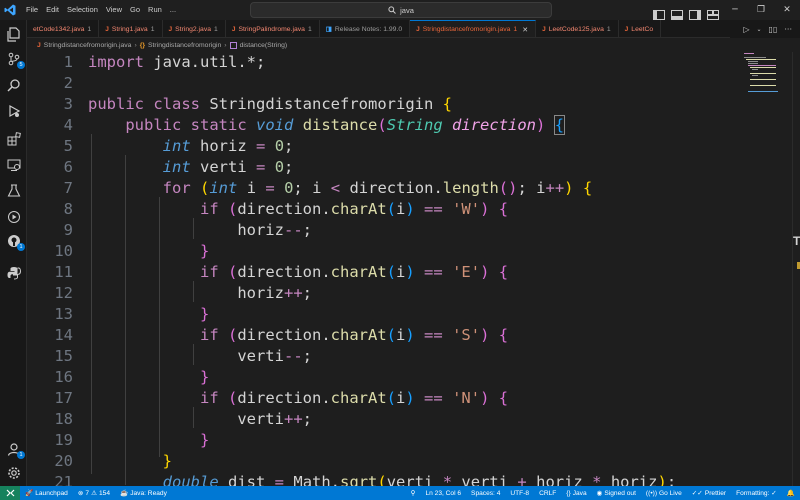 The height and width of the screenshot is (500, 800). I want to click on menu-view: View, so click(114, 10).